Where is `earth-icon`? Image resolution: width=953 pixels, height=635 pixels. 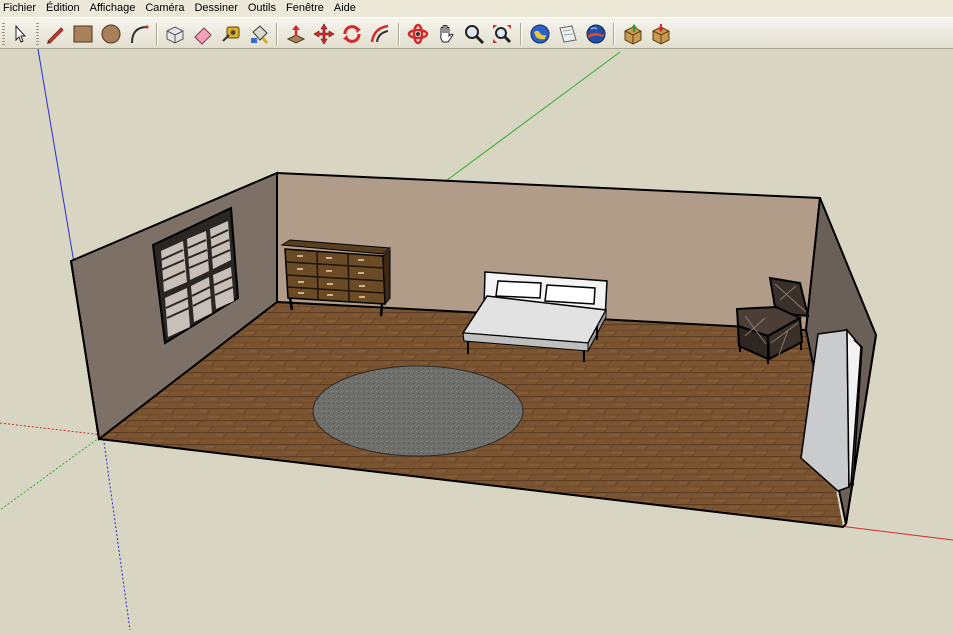
earth-icon is located at coordinates (596, 34).